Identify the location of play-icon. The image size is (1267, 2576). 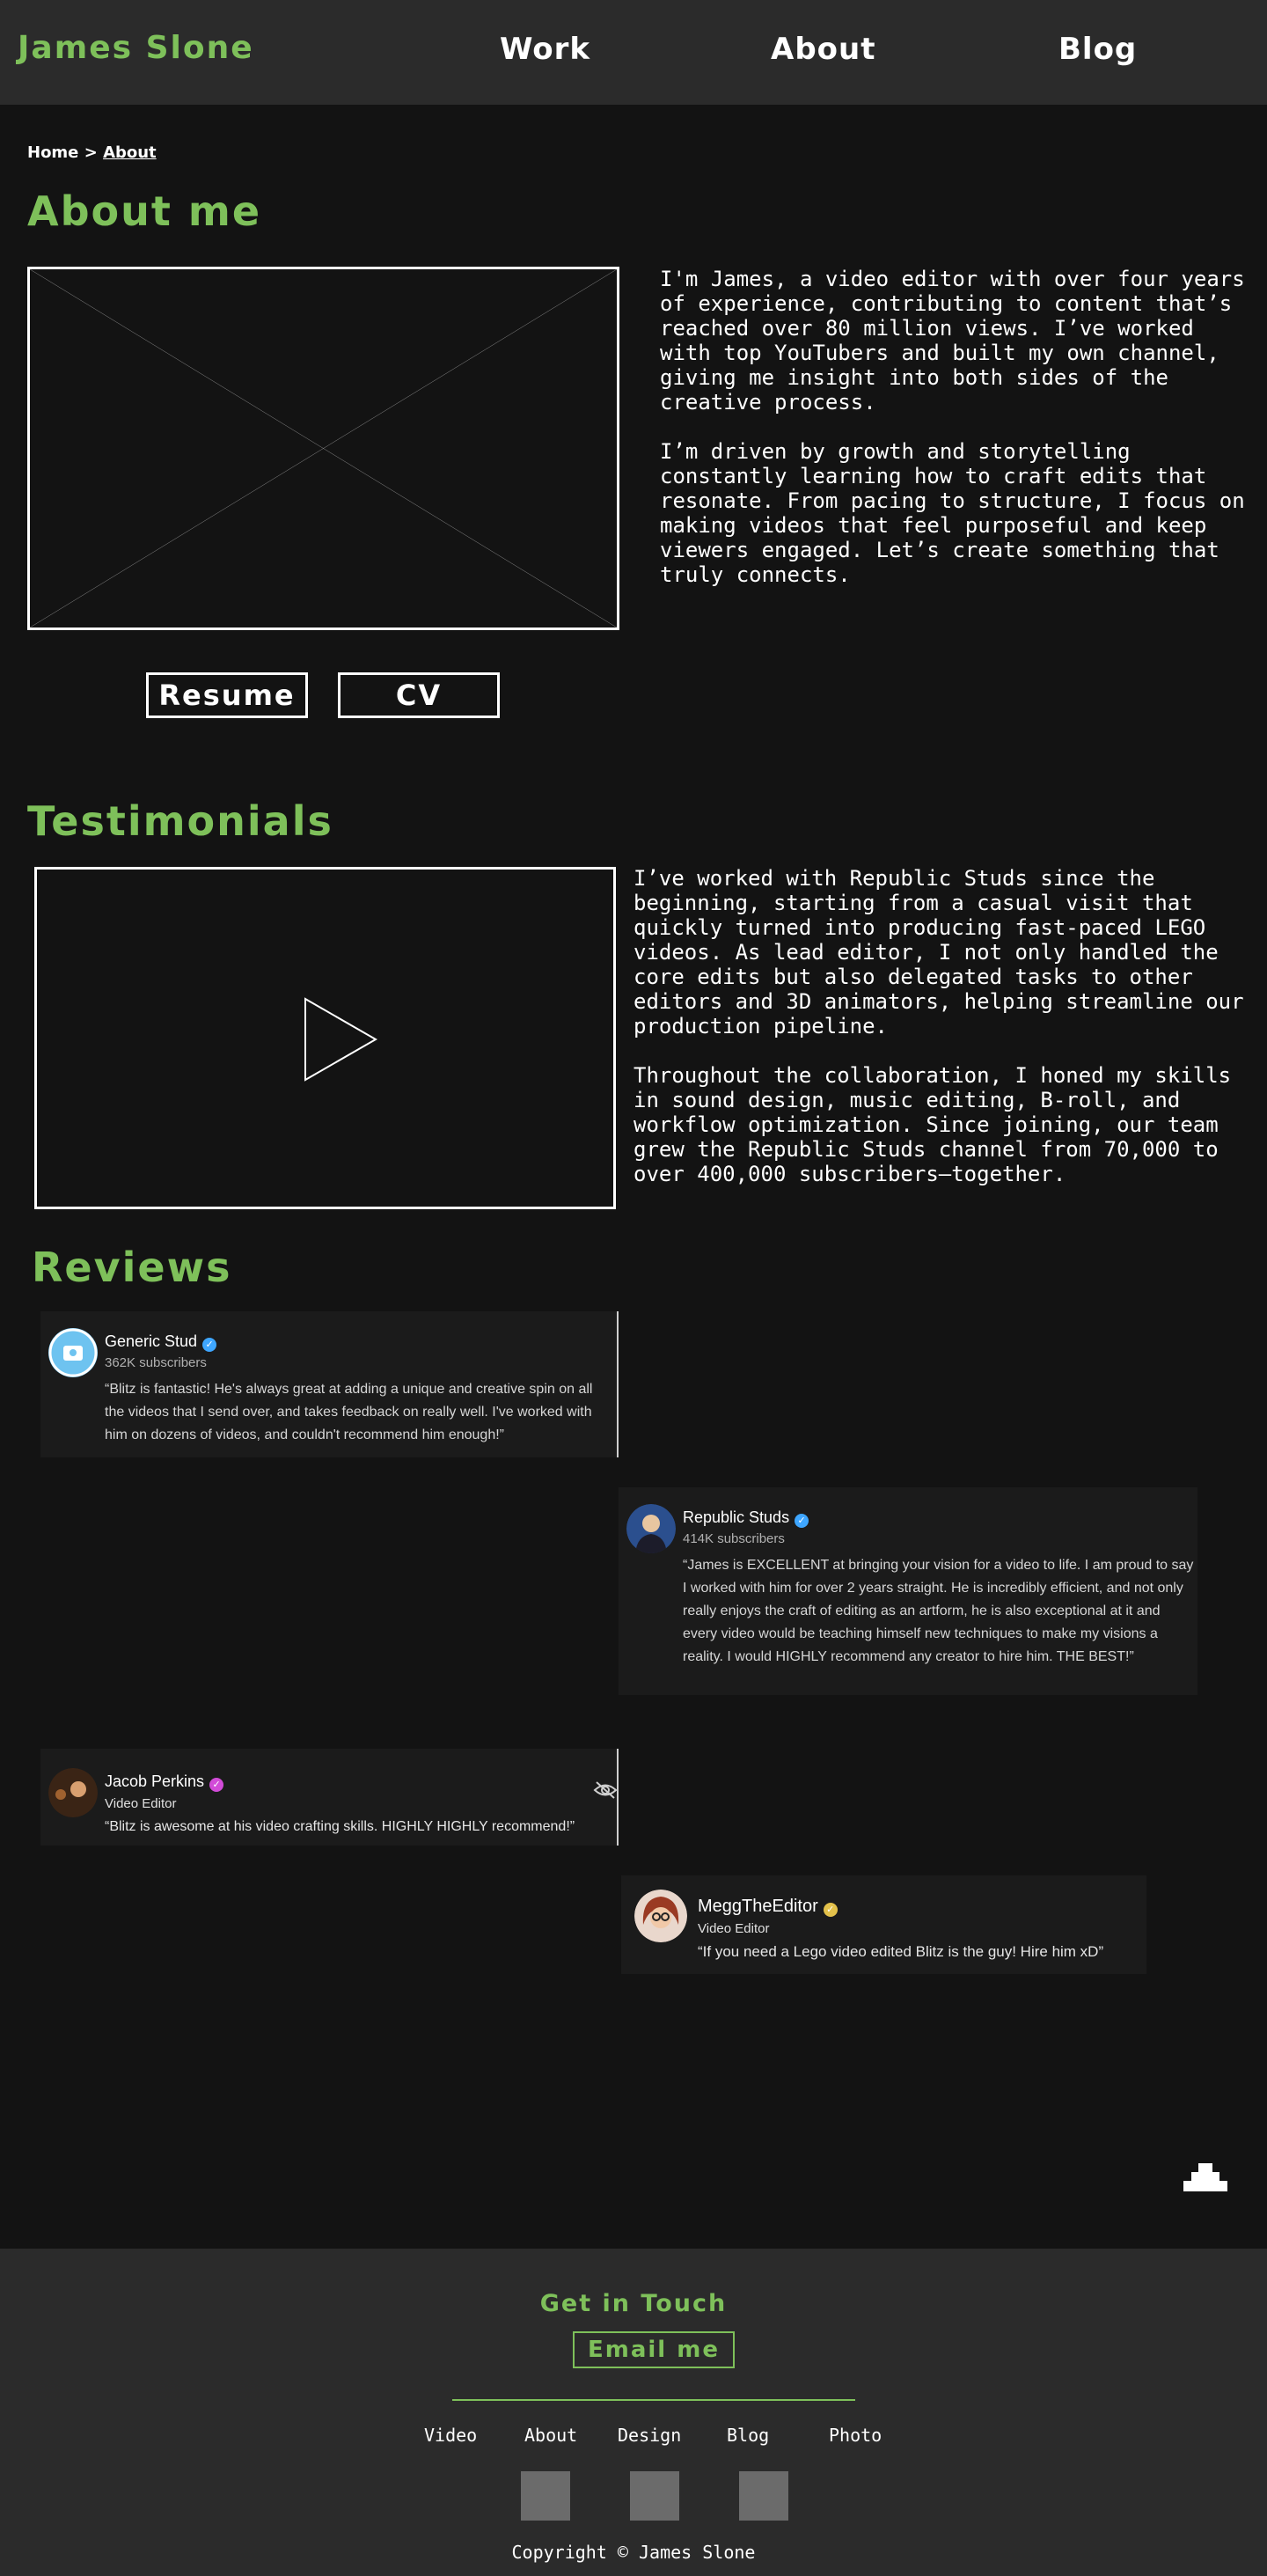
(341, 1039).